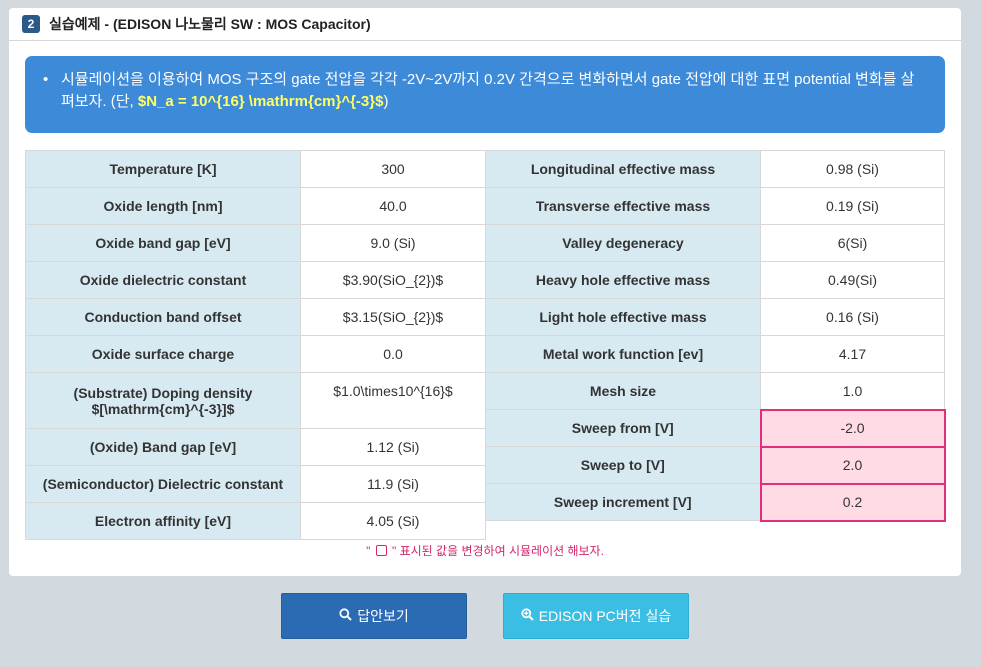 This screenshot has height=667, width=981. I want to click on param-value: 0.19 (Si), so click(852, 206).